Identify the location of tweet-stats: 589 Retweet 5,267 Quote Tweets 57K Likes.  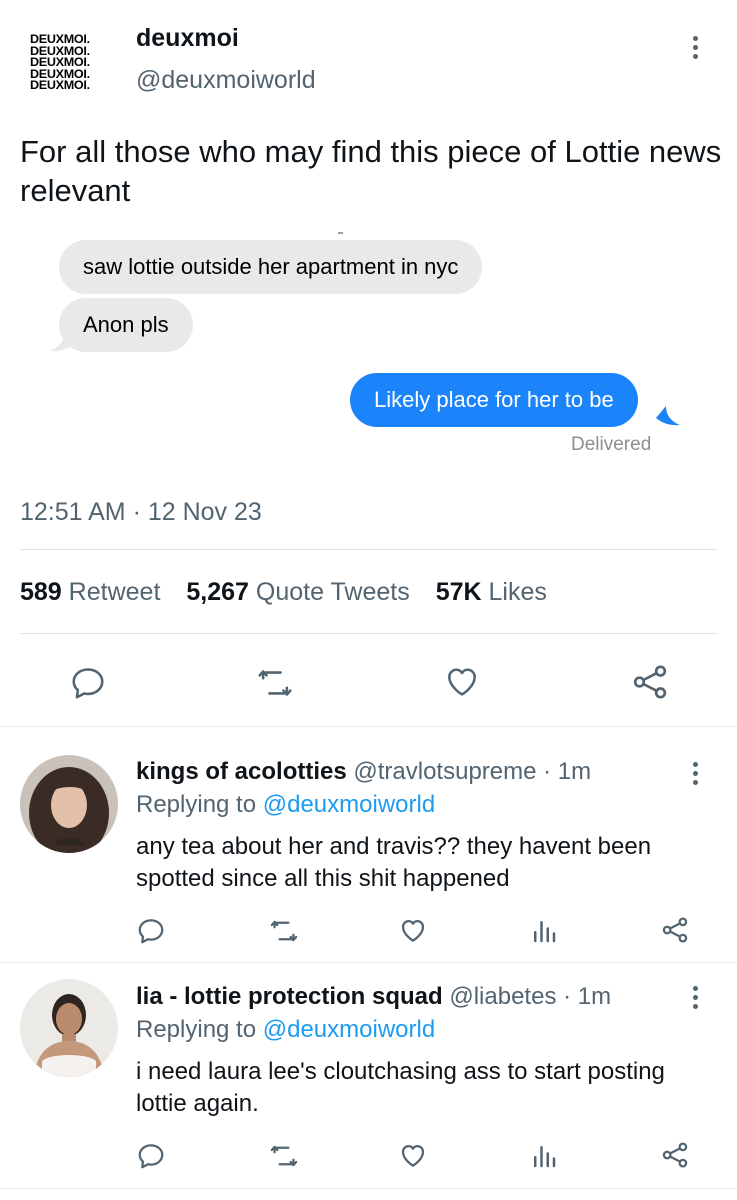
(283, 592).